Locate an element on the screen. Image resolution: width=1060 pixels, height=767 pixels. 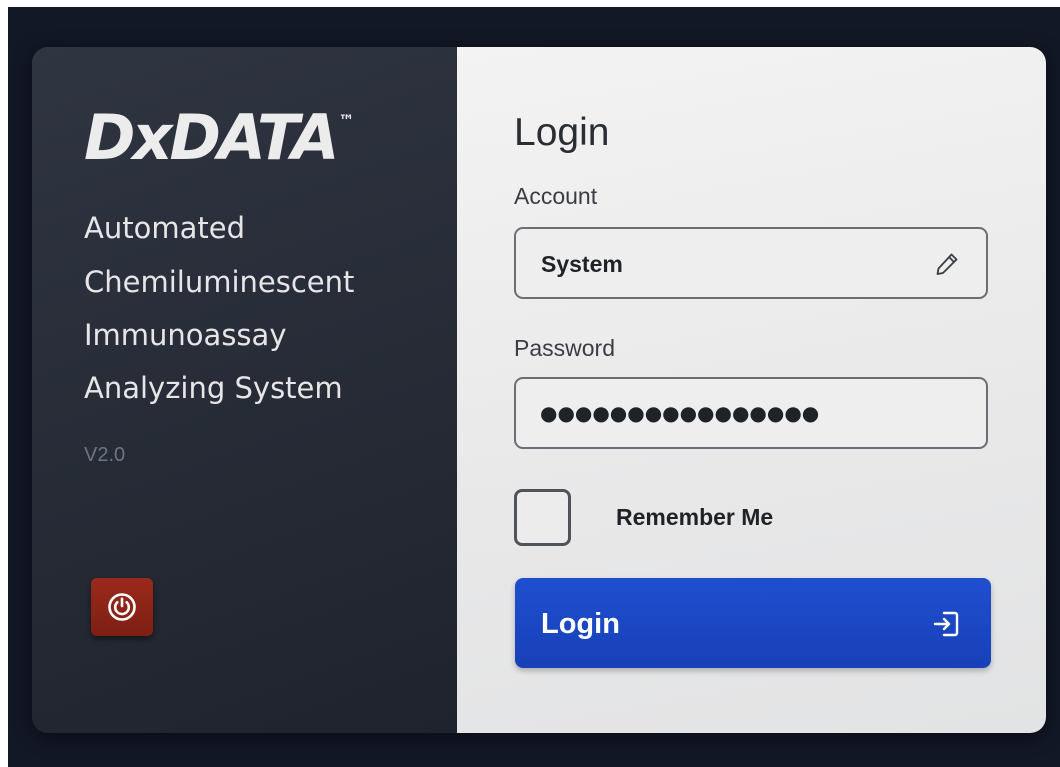
subtitle-line-4: Analyzing System is located at coordinates (213, 388).